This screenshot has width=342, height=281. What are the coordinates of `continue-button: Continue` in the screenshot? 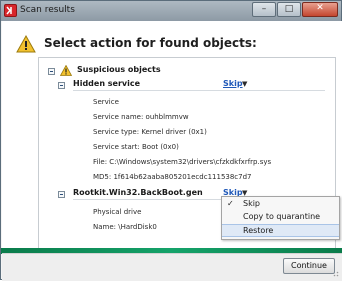 It's located at (309, 266).